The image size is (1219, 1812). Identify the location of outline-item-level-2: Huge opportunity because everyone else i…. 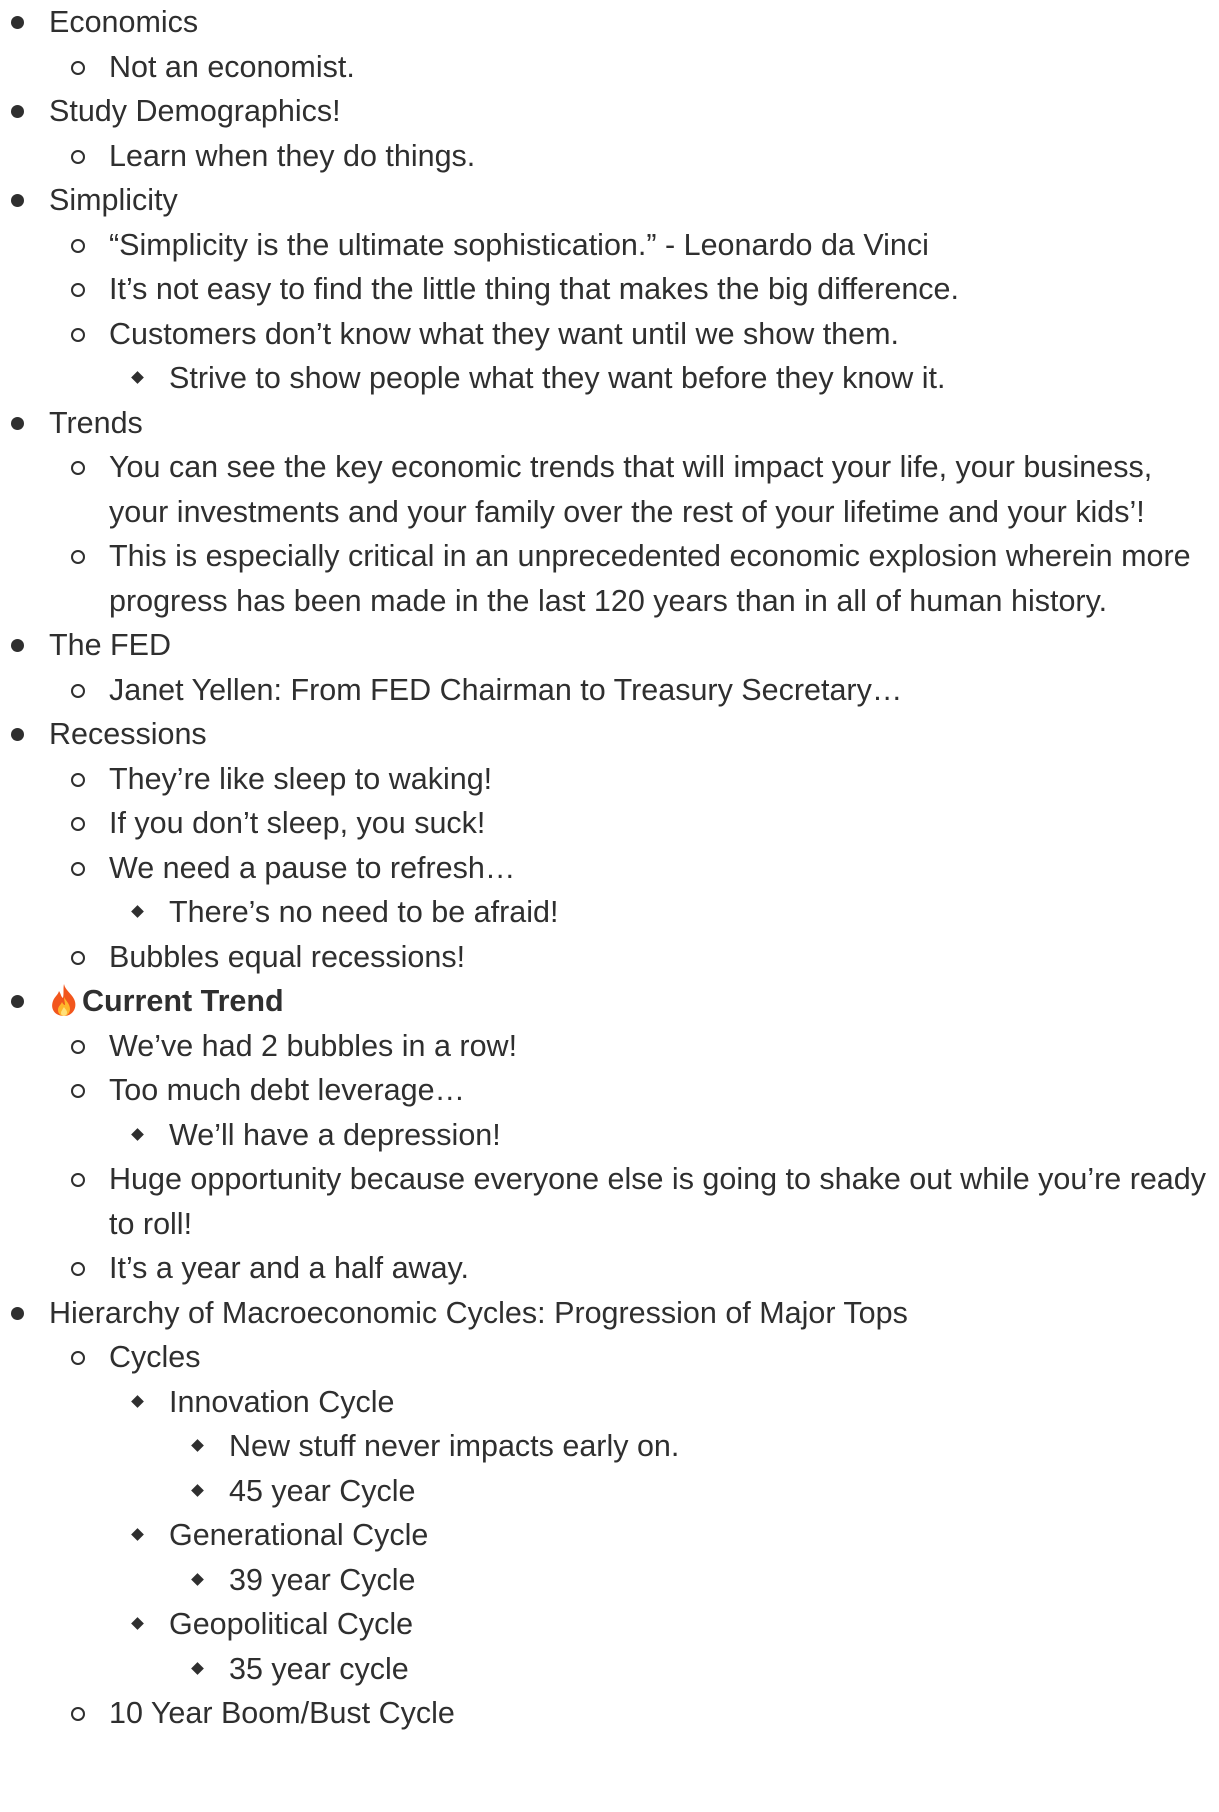
(609, 1201).